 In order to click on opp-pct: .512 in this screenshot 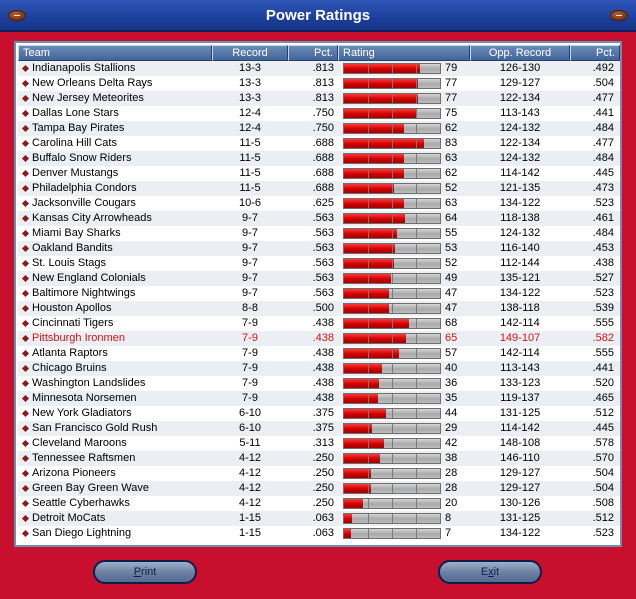, I will do `click(603, 518)`.